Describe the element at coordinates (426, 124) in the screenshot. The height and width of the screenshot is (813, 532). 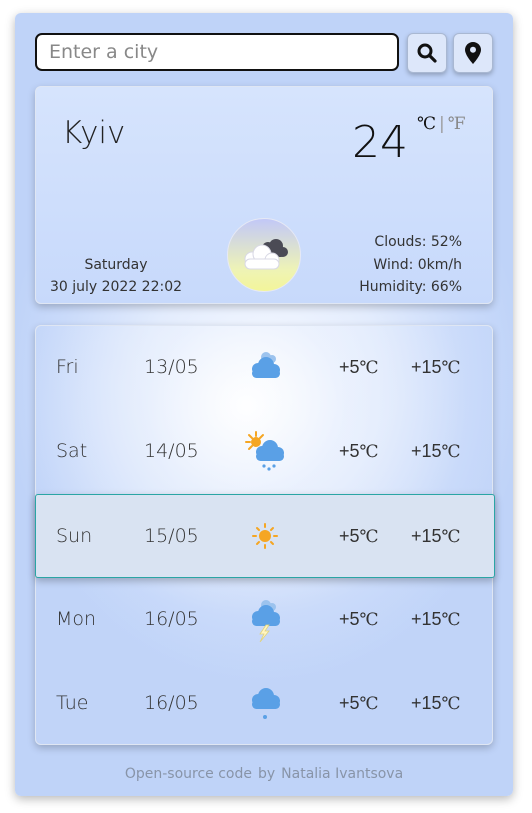
I see `celsius-link: ℃` at that location.